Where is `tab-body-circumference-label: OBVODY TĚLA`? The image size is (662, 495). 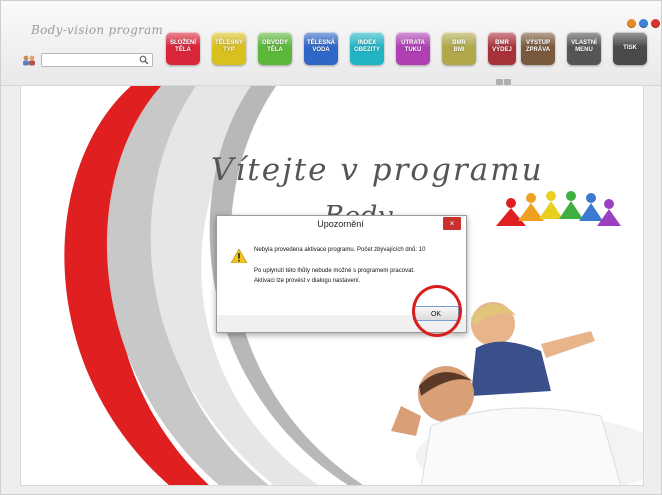 tab-body-circumference-label: OBVODY TĚLA is located at coordinates (274, 46).